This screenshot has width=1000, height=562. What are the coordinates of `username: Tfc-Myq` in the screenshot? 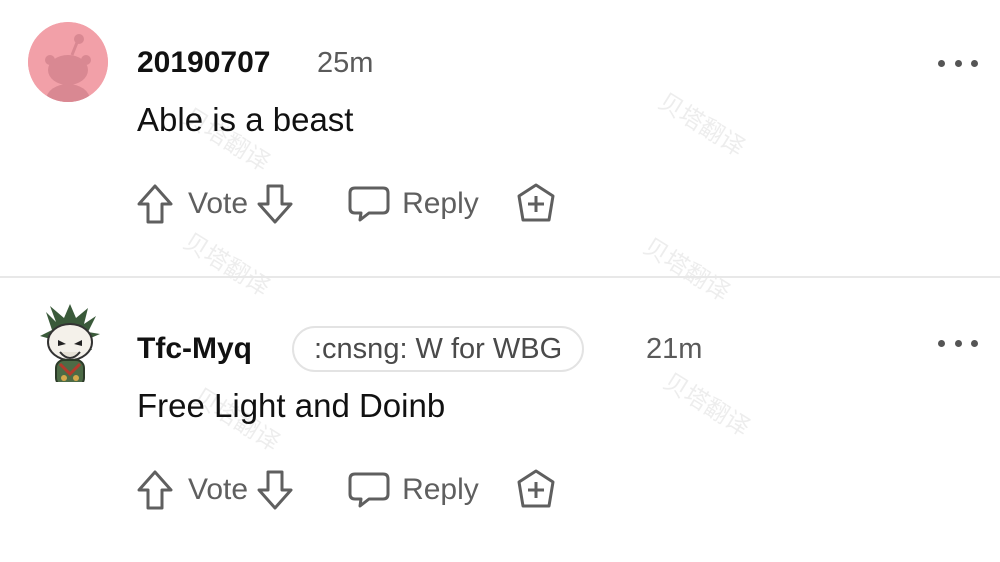 It's located at (194, 349).